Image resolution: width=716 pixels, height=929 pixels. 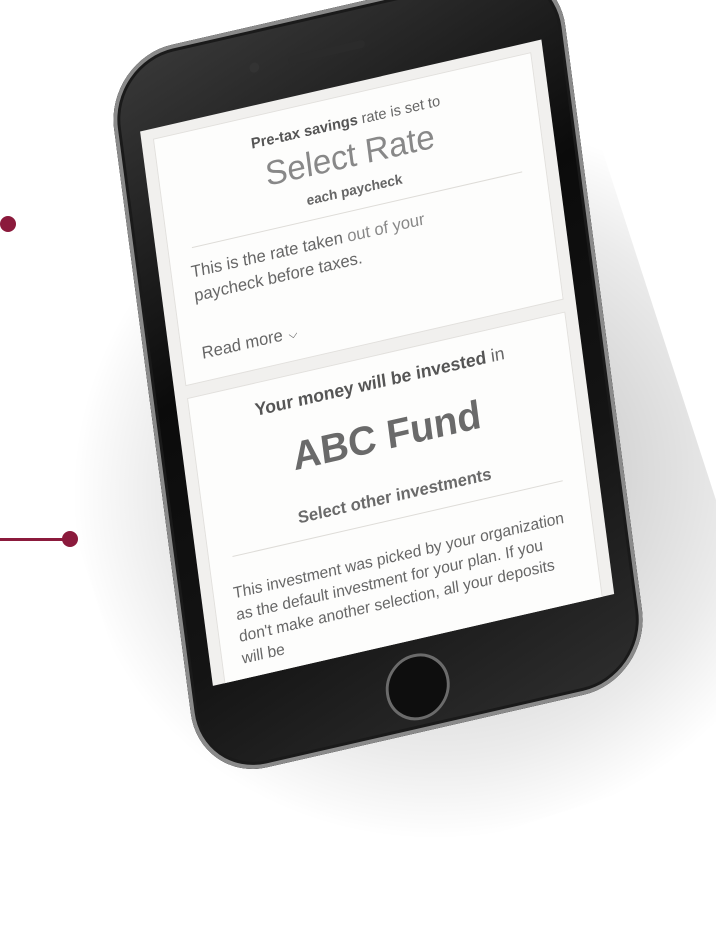 What do you see at coordinates (70, 539) in the screenshot?
I see `callout-dot-bottom` at bounding box center [70, 539].